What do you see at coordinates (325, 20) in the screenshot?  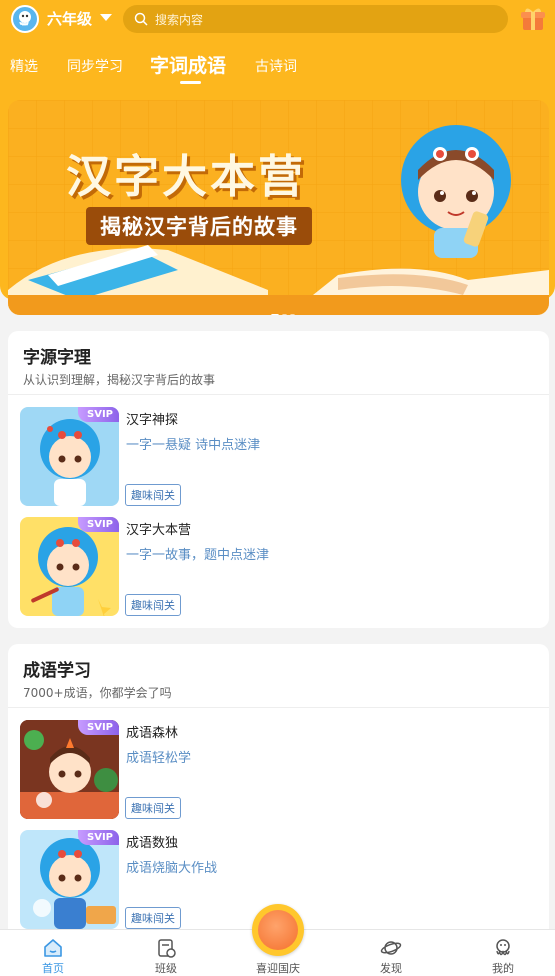 I see `search-input` at bounding box center [325, 20].